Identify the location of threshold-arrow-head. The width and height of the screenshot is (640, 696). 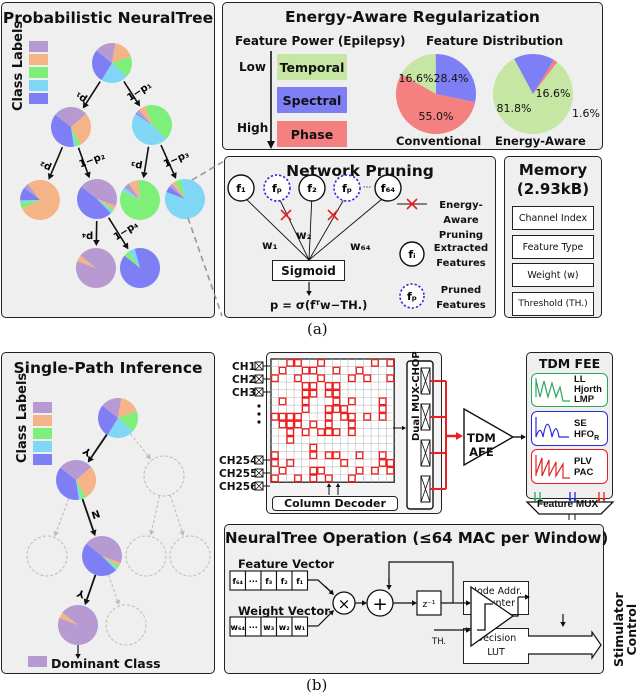
(468, 630).